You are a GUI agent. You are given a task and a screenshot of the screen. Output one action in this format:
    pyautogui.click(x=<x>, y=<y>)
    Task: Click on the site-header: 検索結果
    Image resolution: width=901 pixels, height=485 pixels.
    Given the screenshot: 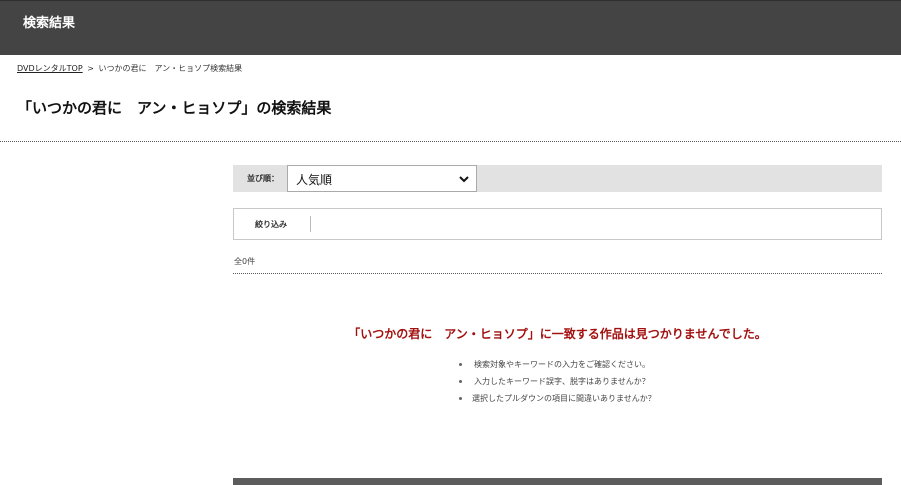 What is the action you would take?
    pyautogui.click(x=450, y=27)
    